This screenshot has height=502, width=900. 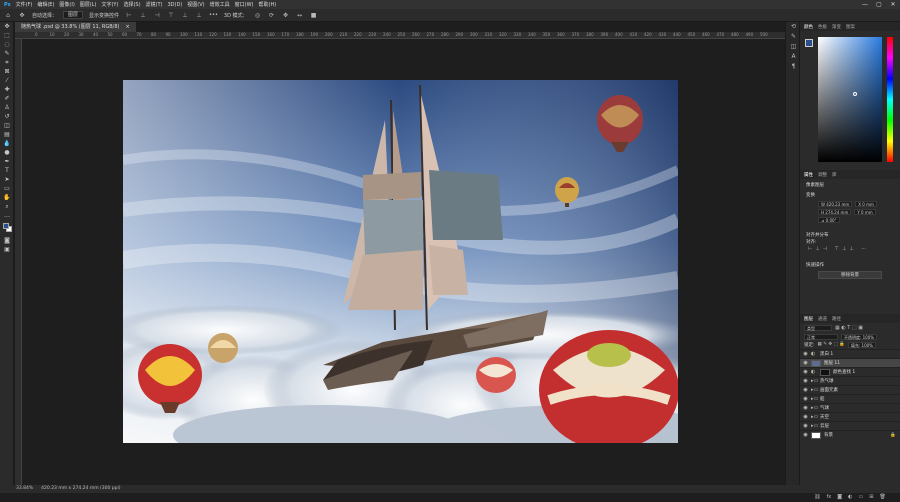 What do you see at coordinates (850, 235) in the screenshot?
I see `align-section-title: 对齐并分布` at bounding box center [850, 235].